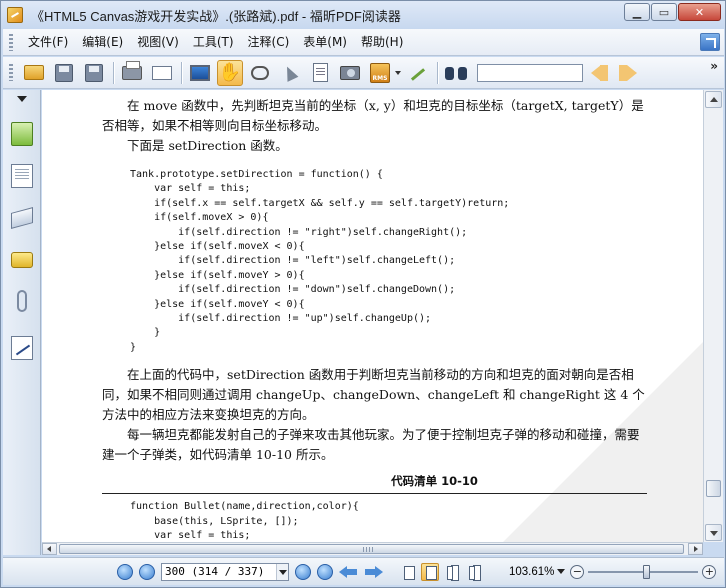 The height and width of the screenshot is (588, 726). I want to click on toolbar: ✋ RMS », so click(363, 73).